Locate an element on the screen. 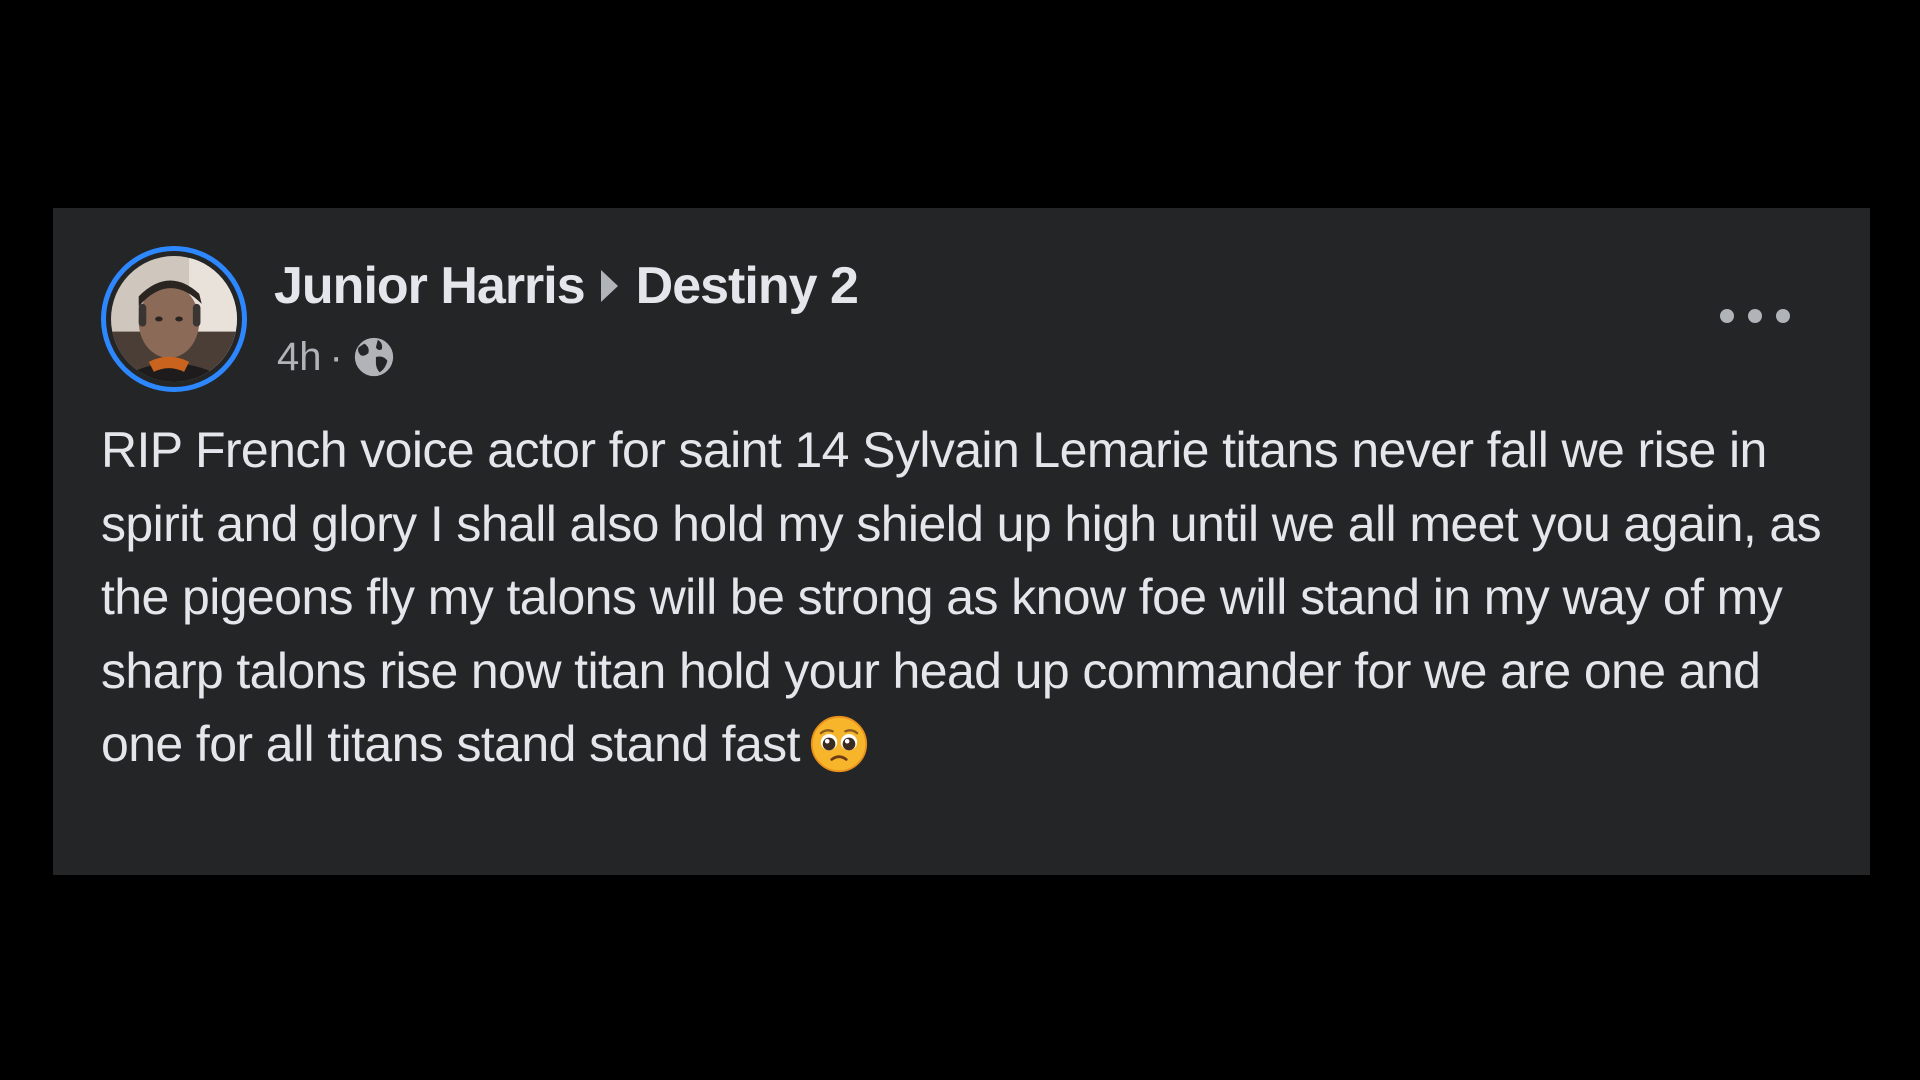  post-timestamp: 4h is located at coordinates (299, 357).